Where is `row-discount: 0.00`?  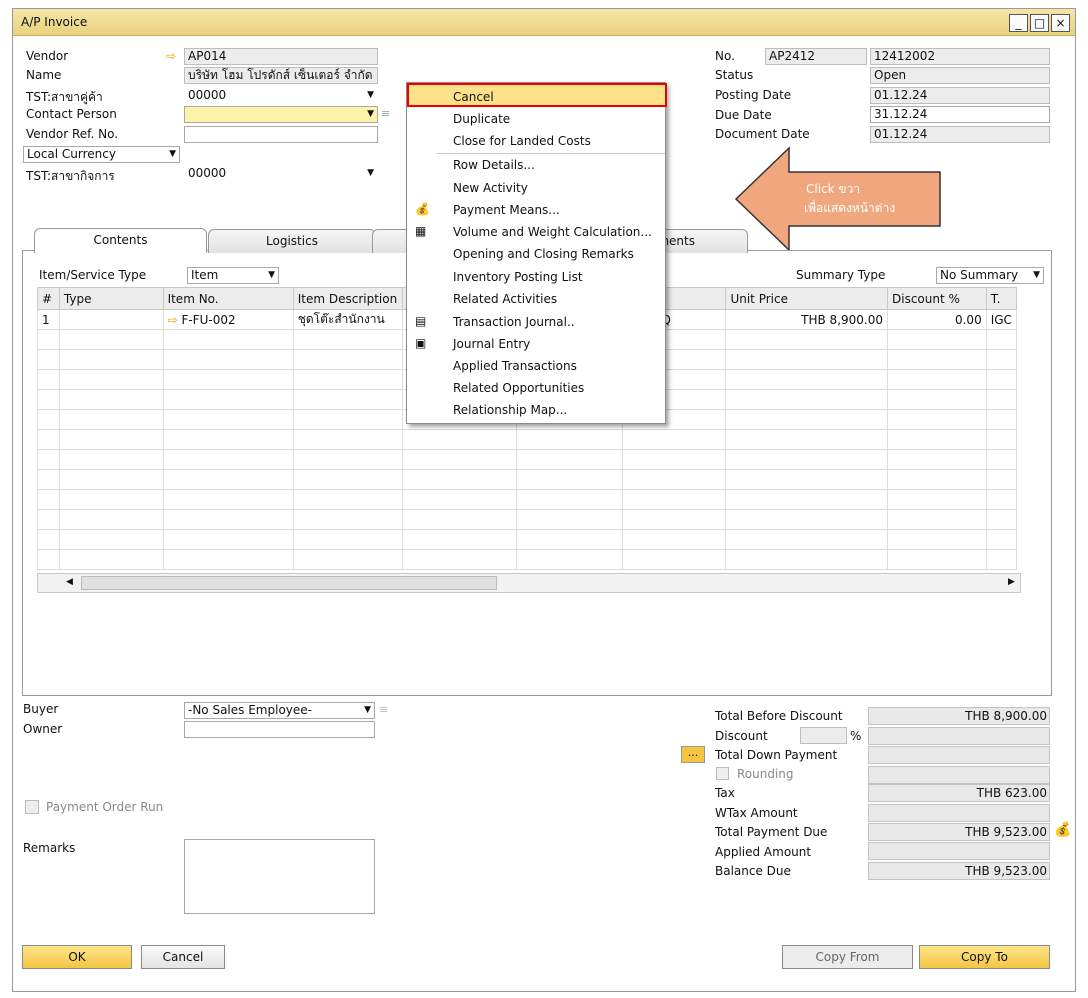
row-discount: 0.00 is located at coordinates (937, 319).